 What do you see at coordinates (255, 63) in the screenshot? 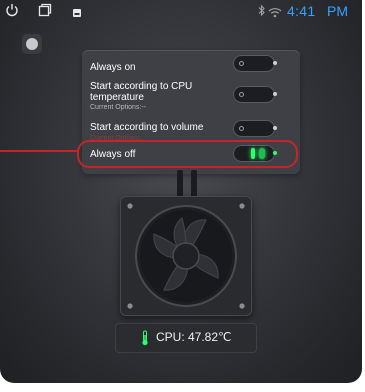
I see `toggle-always-on` at bounding box center [255, 63].